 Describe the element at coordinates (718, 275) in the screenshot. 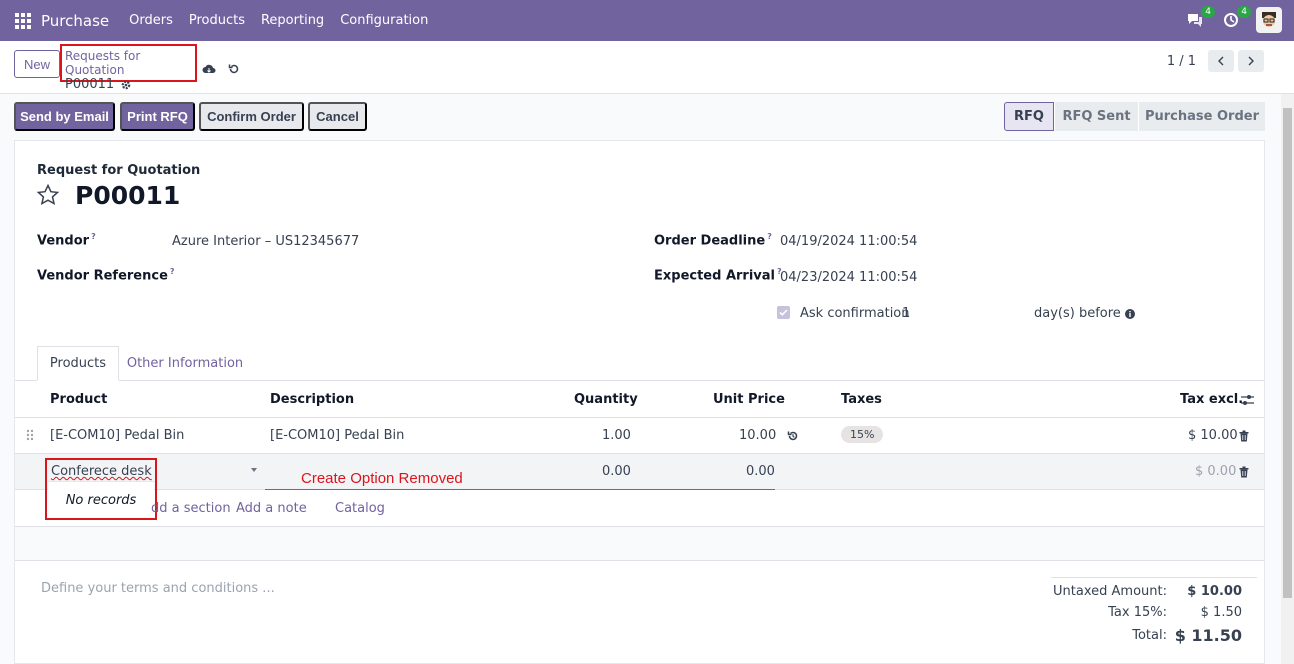

I see `expected-arrival-label: Expected Arrival?` at that location.